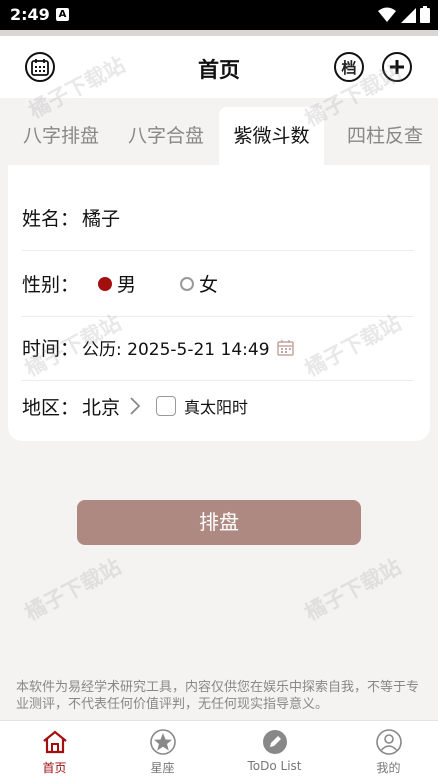  What do you see at coordinates (163, 742) in the screenshot?
I see `star-icon` at bounding box center [163, 742].